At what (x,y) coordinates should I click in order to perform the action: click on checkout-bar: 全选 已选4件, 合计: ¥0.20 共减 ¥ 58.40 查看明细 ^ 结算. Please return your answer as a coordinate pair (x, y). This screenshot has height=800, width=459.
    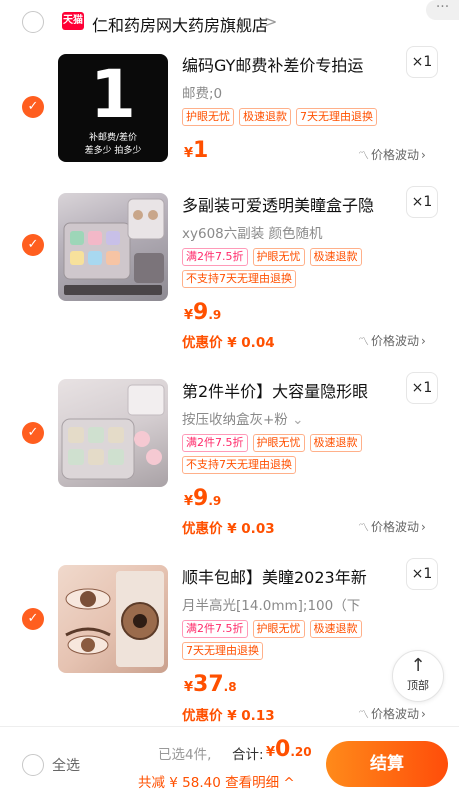
    Looking at the image, I should click on (229, 763).